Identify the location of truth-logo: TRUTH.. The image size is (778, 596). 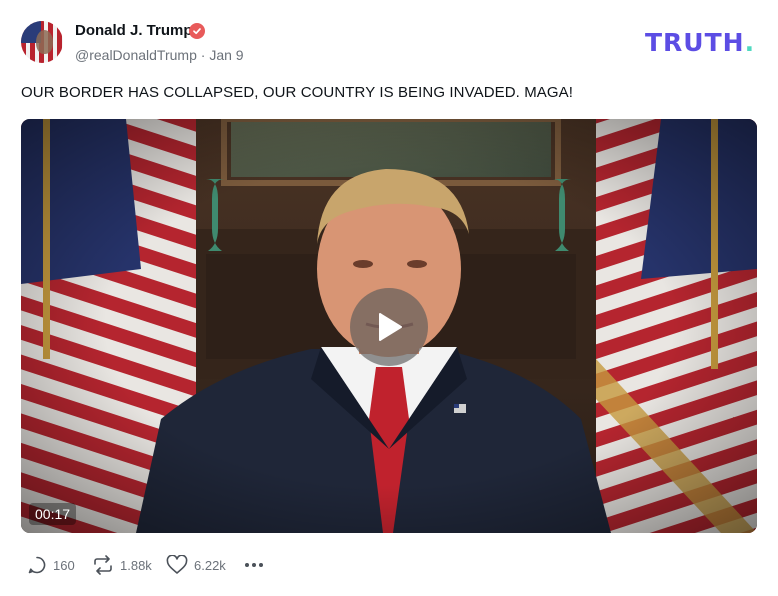
(700, 42).